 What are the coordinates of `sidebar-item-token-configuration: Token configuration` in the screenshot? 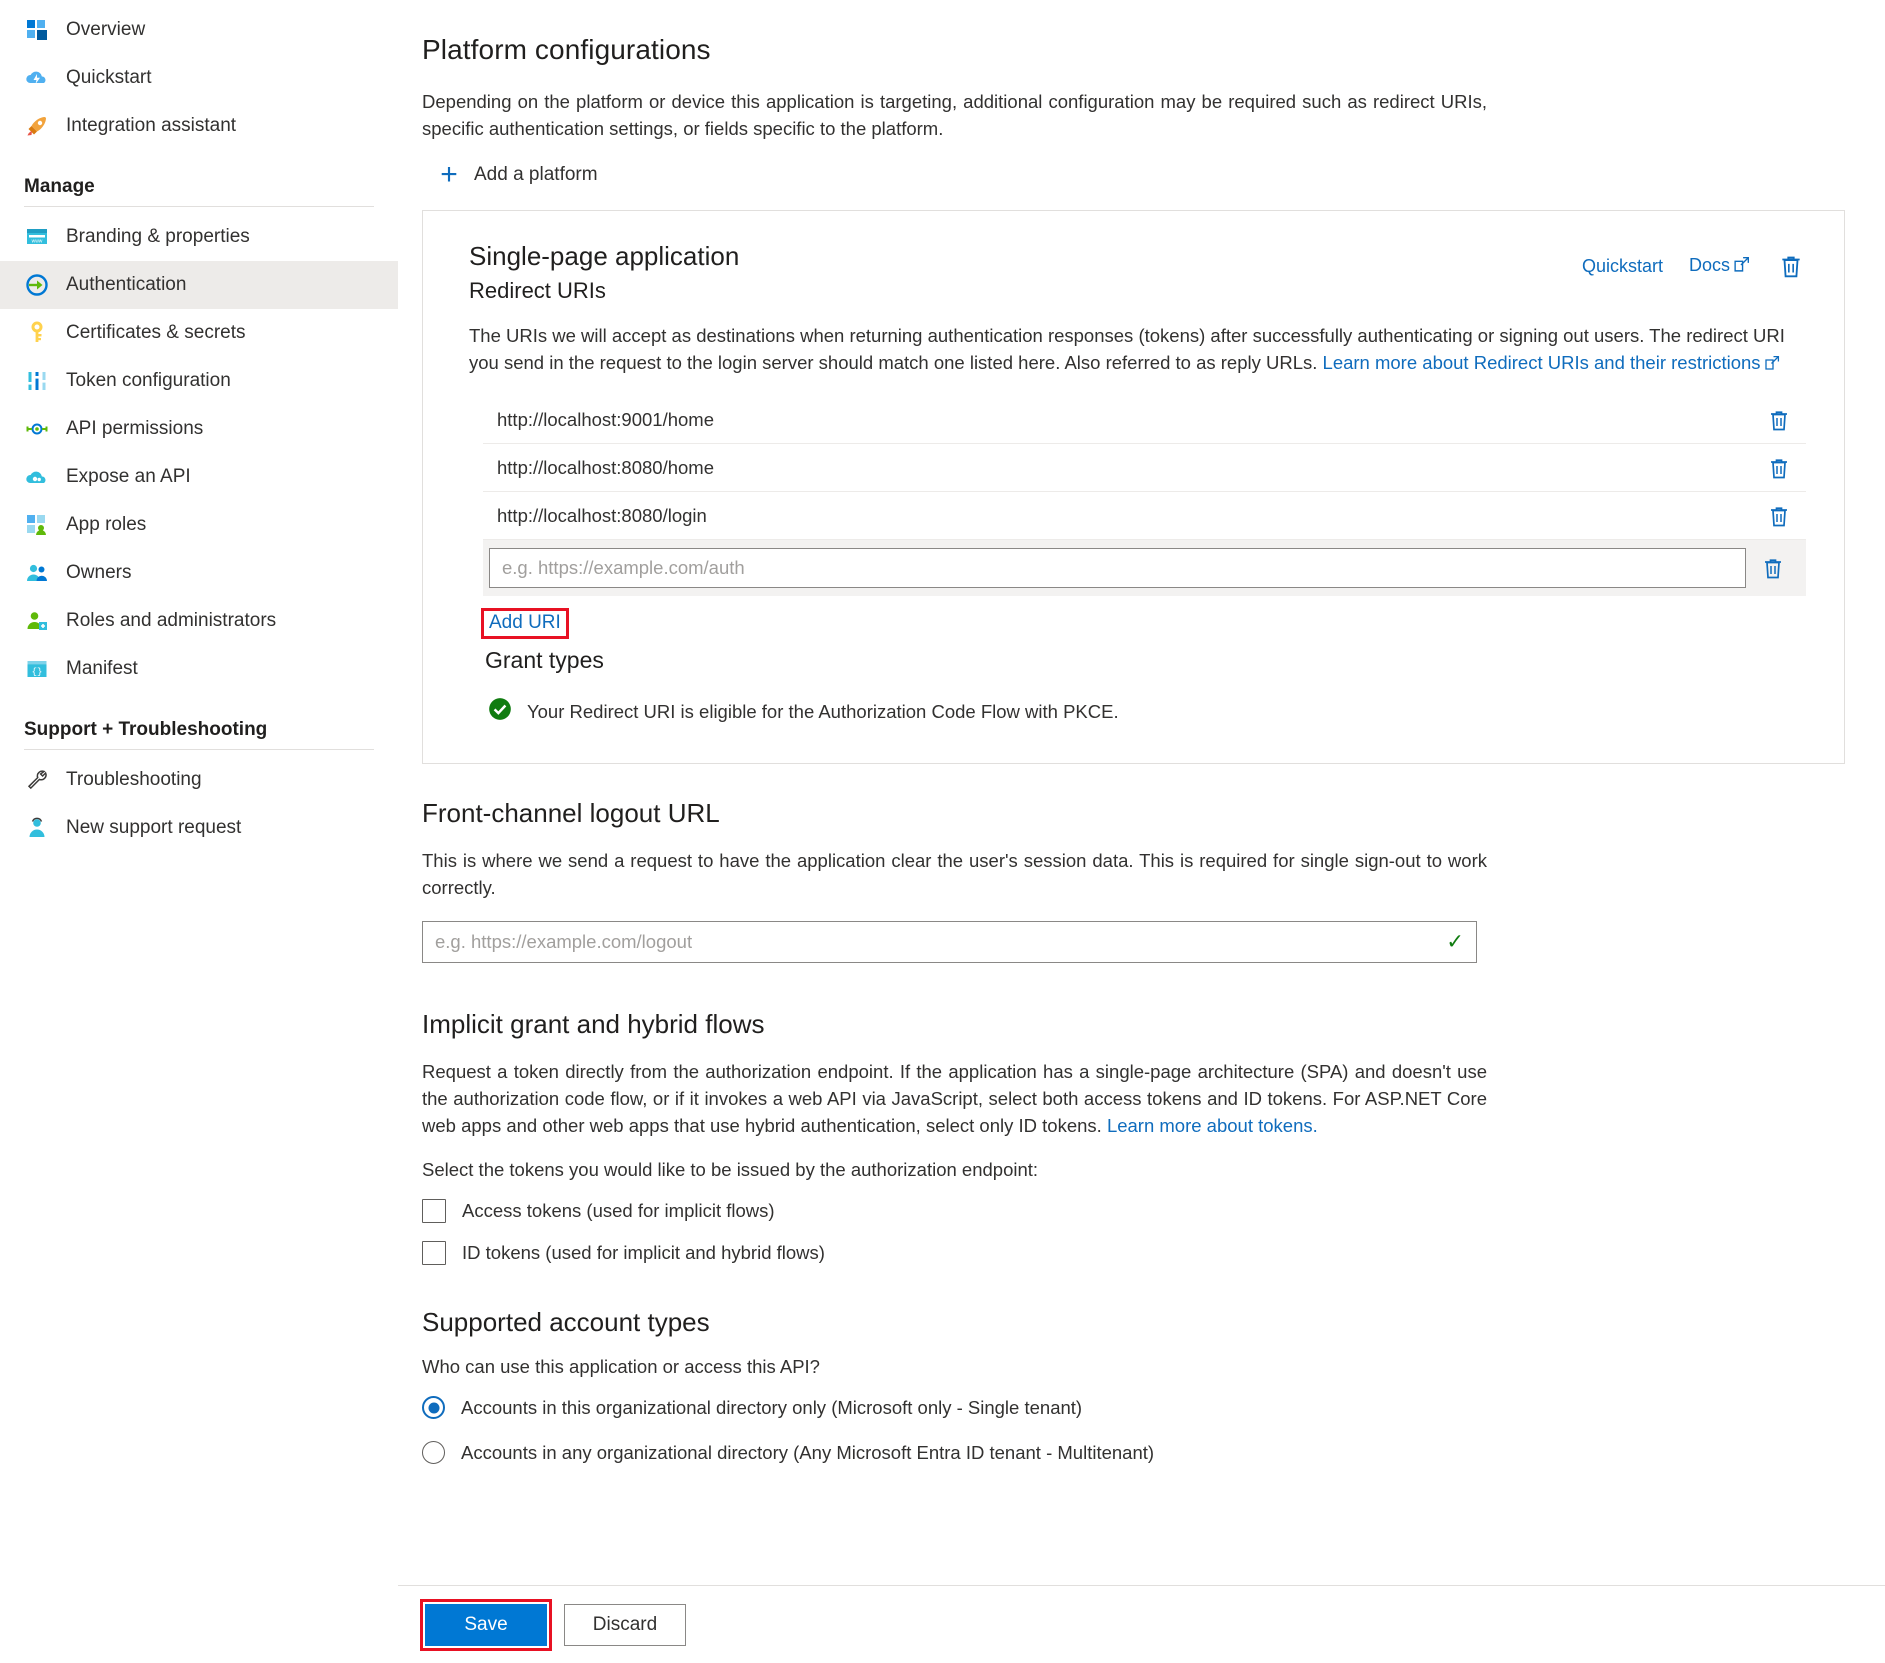 It's located at (199, 381).